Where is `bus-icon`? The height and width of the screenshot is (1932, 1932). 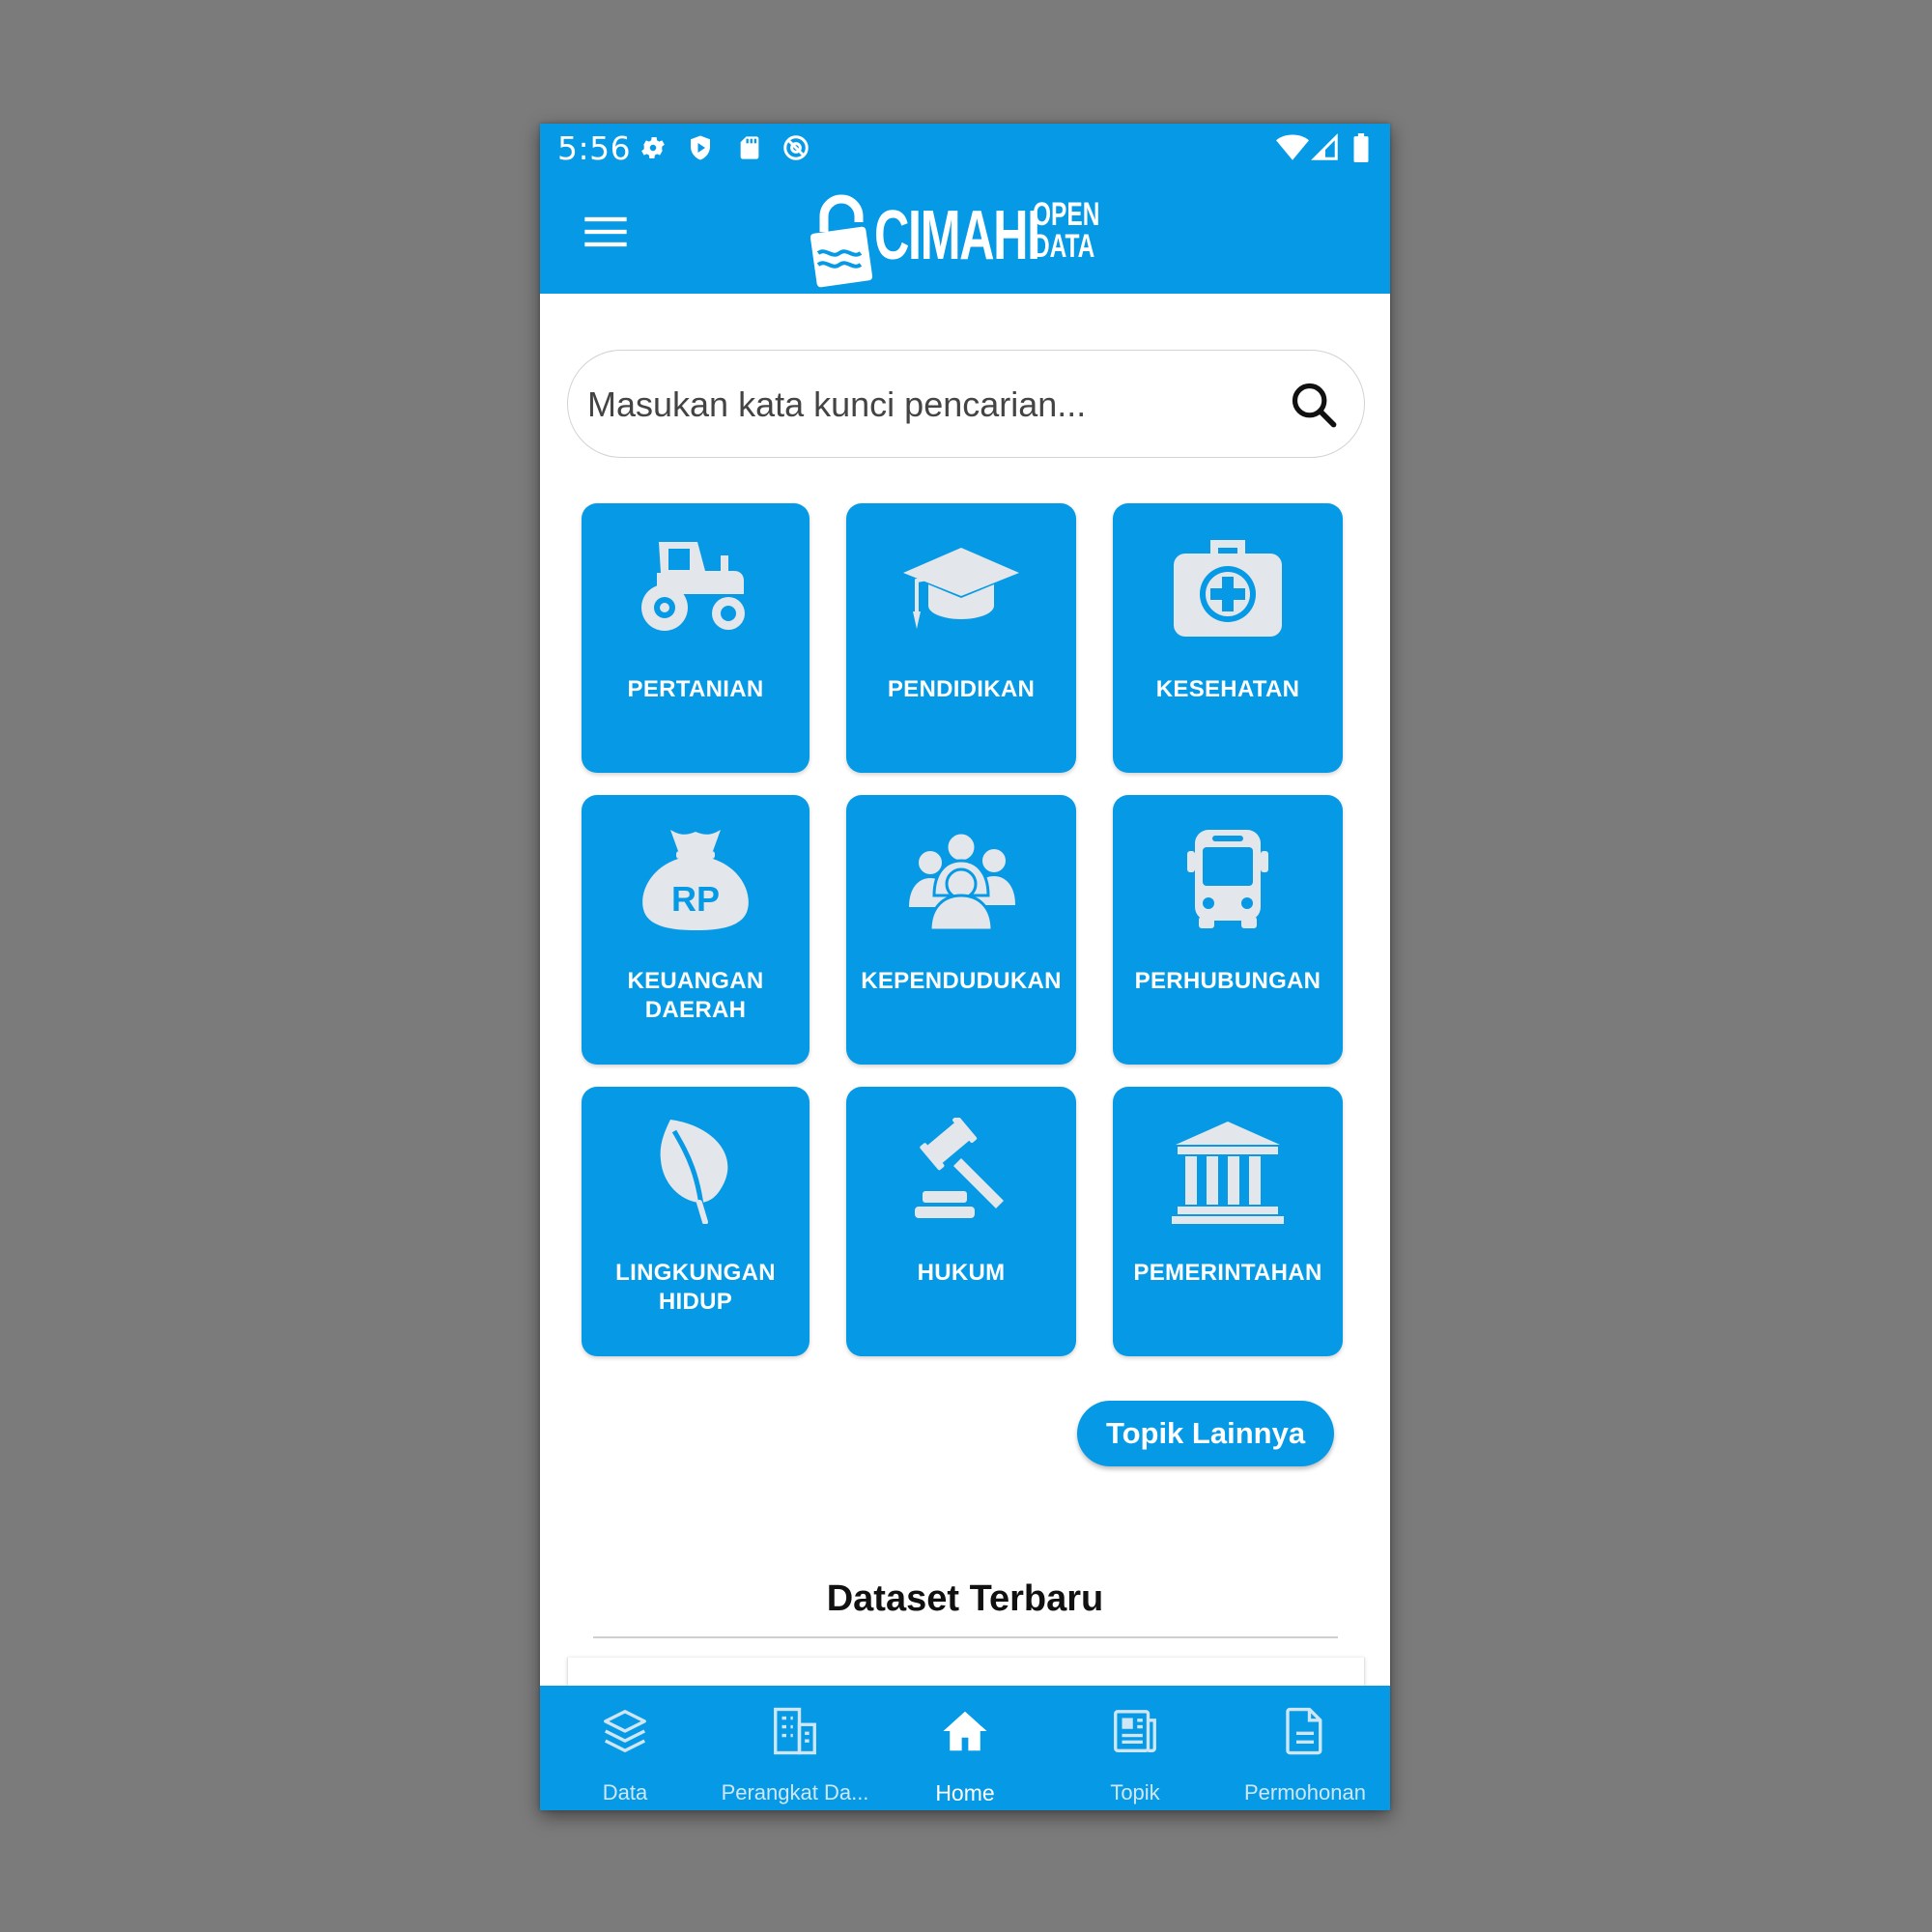 bus-icon is located at coordinates (1227, 879).